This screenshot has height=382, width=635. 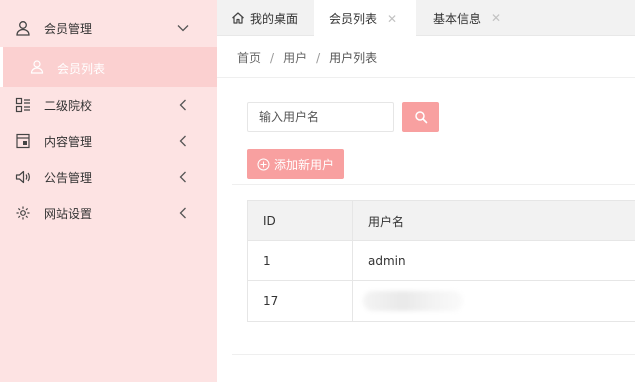 What do you see at coordinates (108, 67) in the screenshot?
I see `sidebar-subitem-member-list: 会员列表` at bounding box center [108, 67].